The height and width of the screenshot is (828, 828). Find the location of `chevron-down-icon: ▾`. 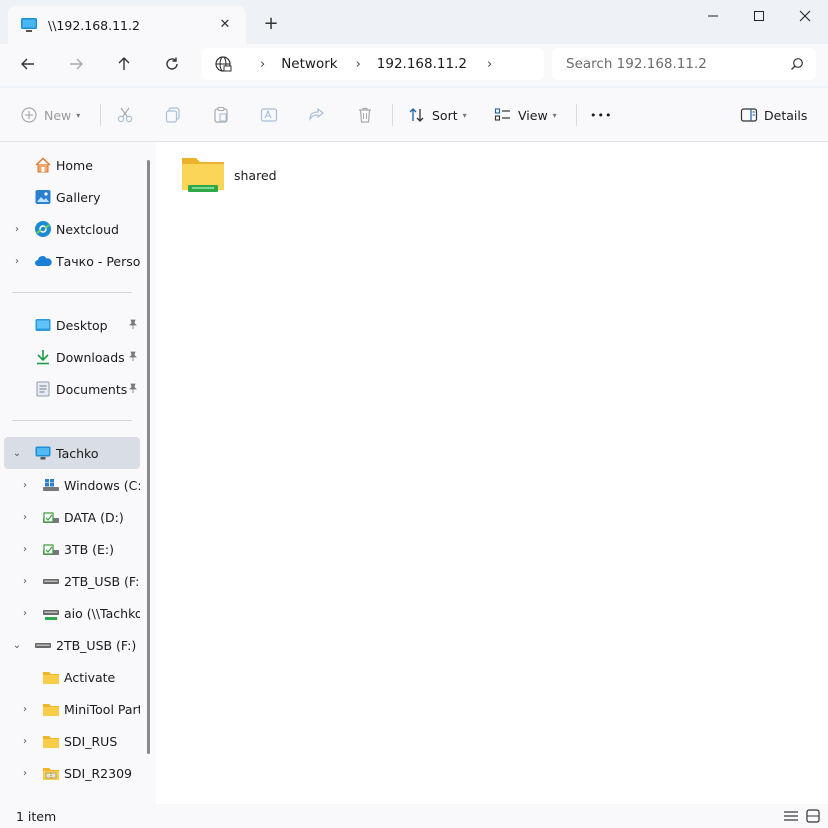

chevron-down-icon: ▾ is located at coordinates (78, 115).